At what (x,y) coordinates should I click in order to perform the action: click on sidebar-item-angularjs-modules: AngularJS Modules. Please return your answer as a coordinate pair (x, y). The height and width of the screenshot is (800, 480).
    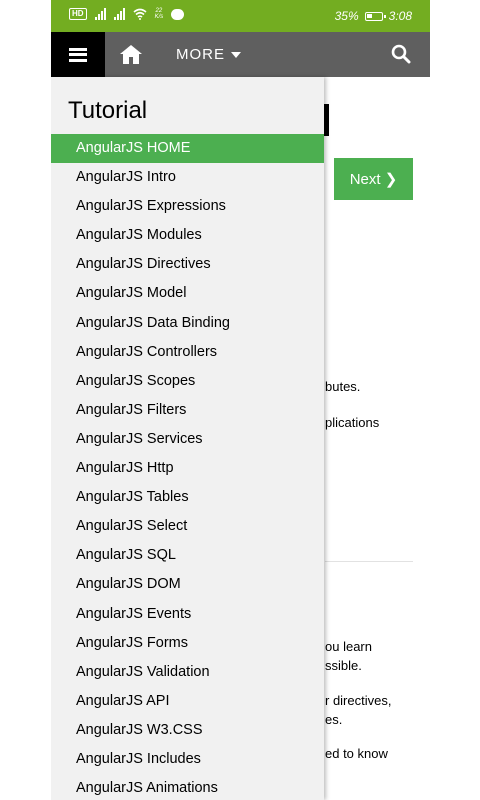
    Looking at the image, I should click on (187, 235).